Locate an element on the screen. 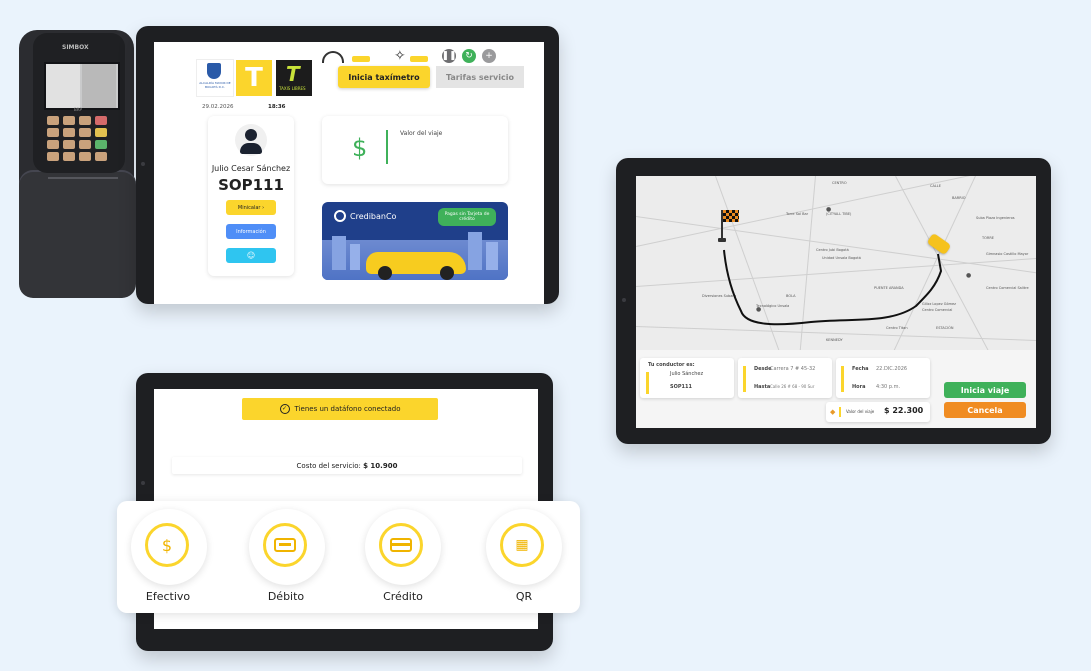  pause-button: ❚❚ is located at coordinates (449, 56).